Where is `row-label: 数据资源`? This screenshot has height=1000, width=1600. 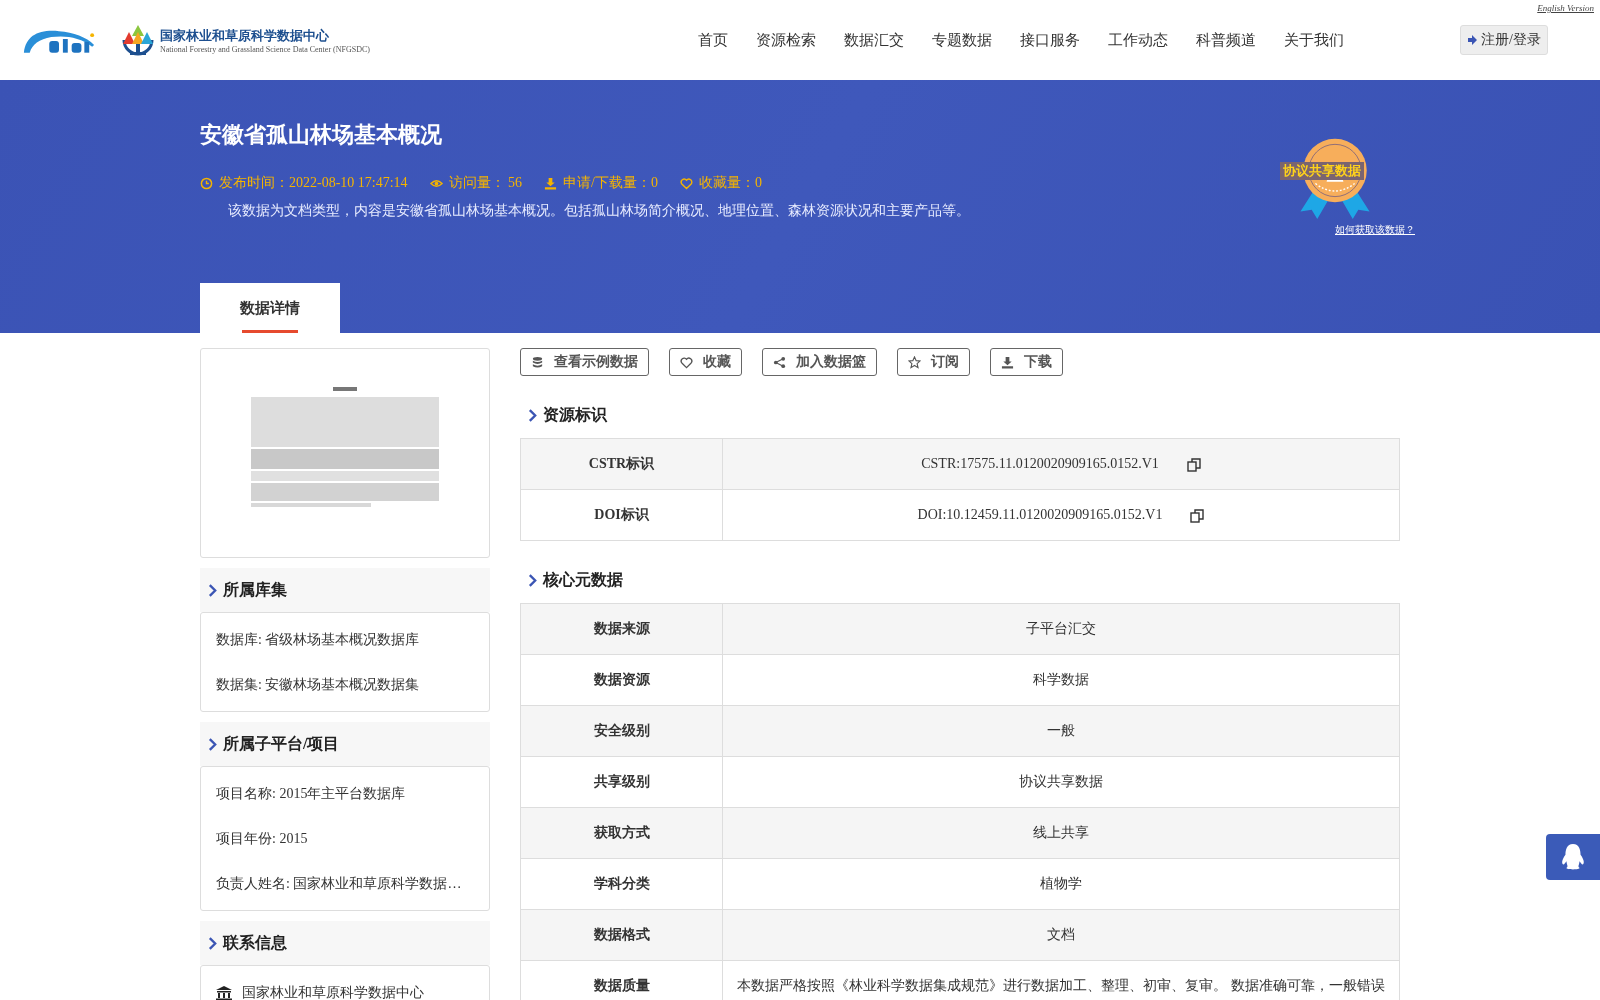
row-label: 数据资源 is located at coordinates (621, 680).